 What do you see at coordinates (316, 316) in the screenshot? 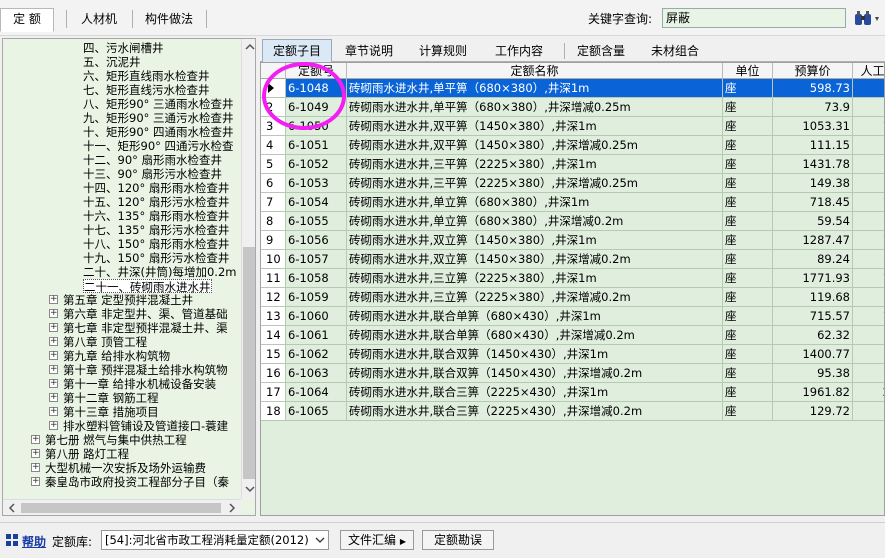
I see `cell-code: 6-1060` at bounding box center [316, 316].